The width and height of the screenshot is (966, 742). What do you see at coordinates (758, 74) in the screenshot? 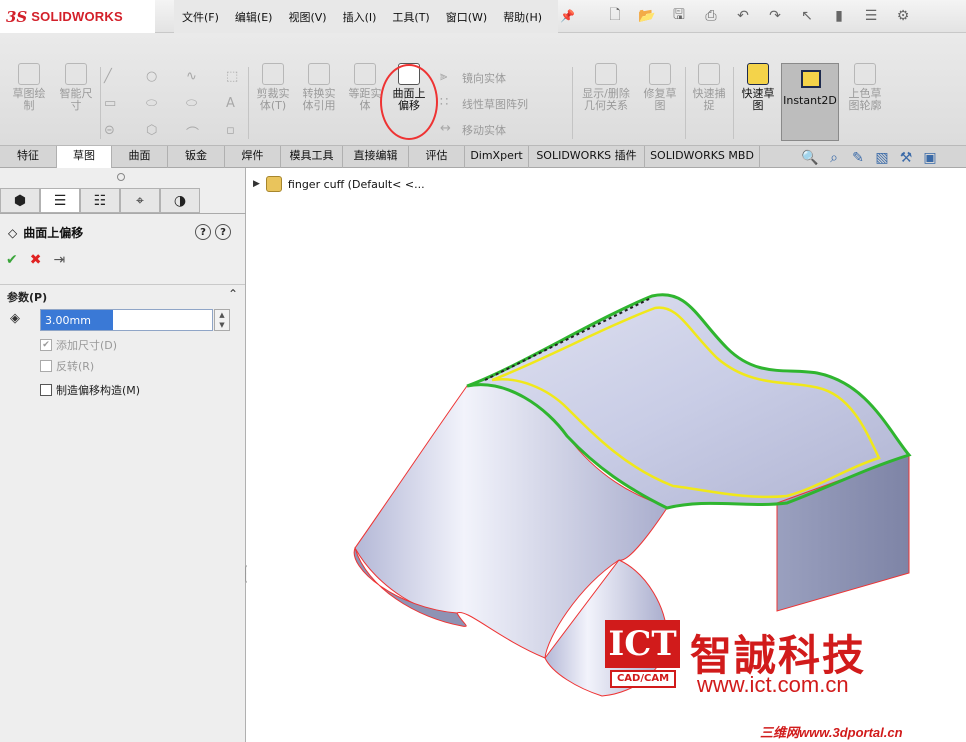
I see `rapid-sketch-icon` at bounding box center [758, 74].